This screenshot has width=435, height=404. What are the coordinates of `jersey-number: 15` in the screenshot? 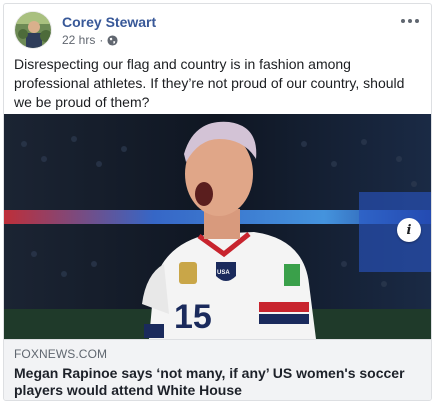 It's located at (193, 317).